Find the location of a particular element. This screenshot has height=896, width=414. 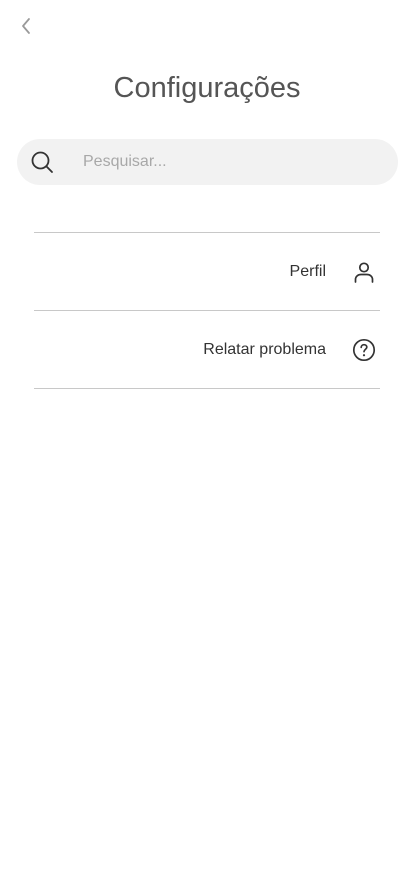

search-icon is located at coordinates (42, 162).